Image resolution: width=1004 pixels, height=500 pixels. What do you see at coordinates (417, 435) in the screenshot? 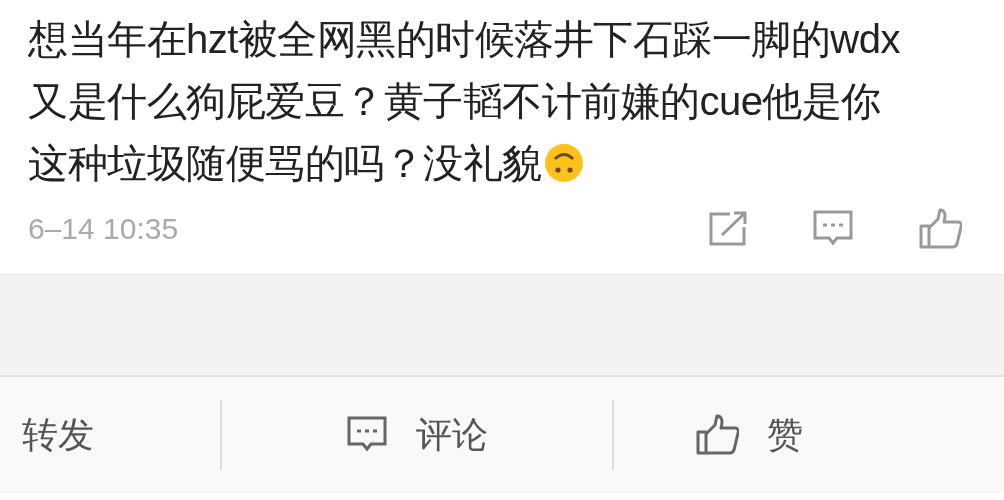
I see `comment-button: 评论` at bounding box center [417, 435].